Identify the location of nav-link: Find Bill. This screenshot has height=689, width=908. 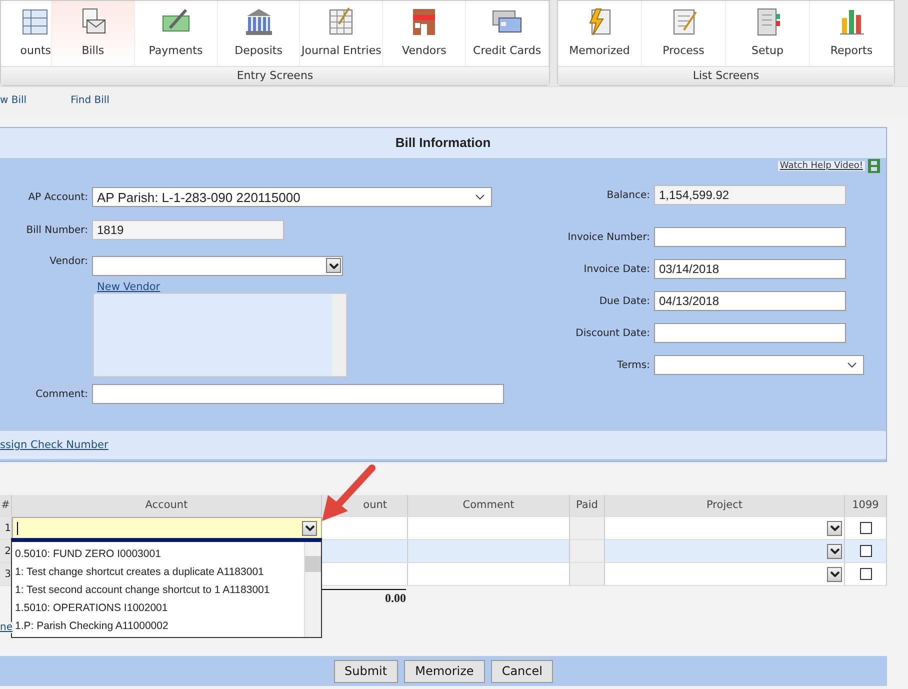
(90, 100).